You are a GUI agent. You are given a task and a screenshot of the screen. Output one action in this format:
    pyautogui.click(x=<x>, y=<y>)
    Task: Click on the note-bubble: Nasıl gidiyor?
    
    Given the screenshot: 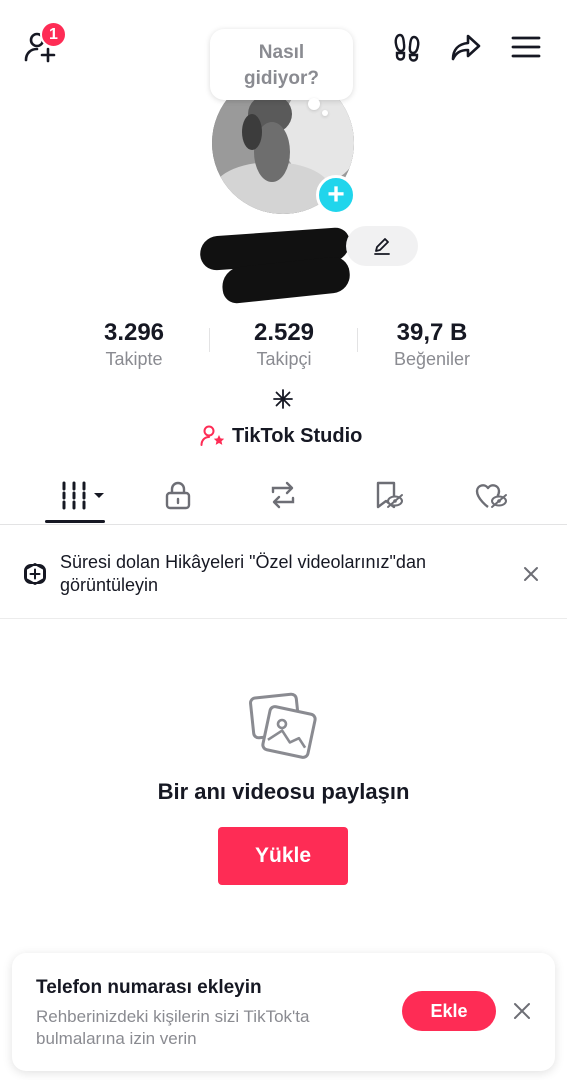 What is the action you would take?
    pyautogui.click(x=281, y=64)
    